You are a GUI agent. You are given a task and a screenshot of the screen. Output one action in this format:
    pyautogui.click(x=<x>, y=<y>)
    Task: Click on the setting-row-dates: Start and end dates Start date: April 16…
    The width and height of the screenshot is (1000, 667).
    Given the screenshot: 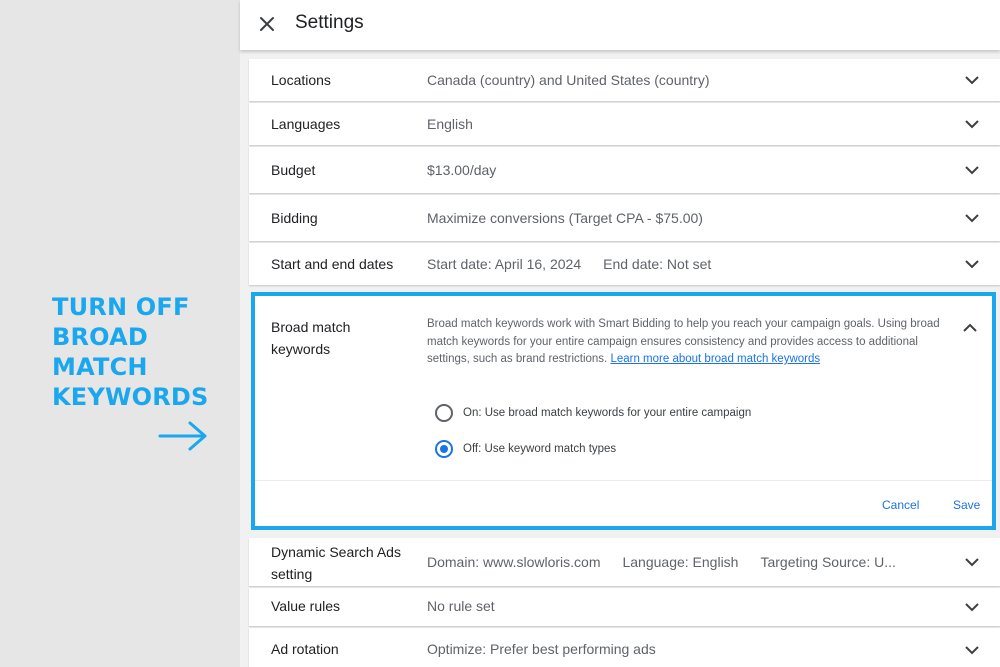 What is the action you would take?
    pyautogui.click(x=624, y=264)
    